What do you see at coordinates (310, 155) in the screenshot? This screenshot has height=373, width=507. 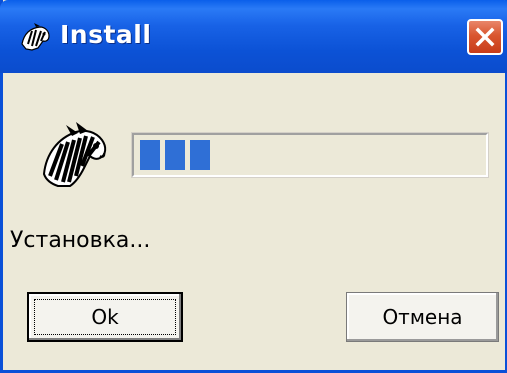 I see `install-progress-bar` at bounding box center [310, 155].